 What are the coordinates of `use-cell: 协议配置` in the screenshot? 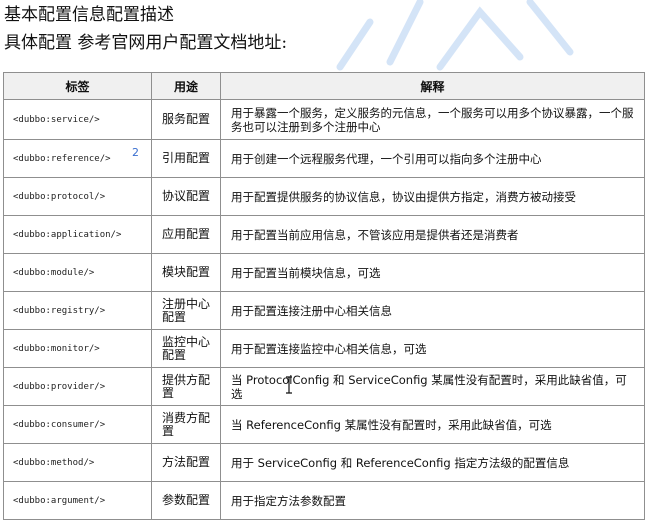 It's located at (186, 196).